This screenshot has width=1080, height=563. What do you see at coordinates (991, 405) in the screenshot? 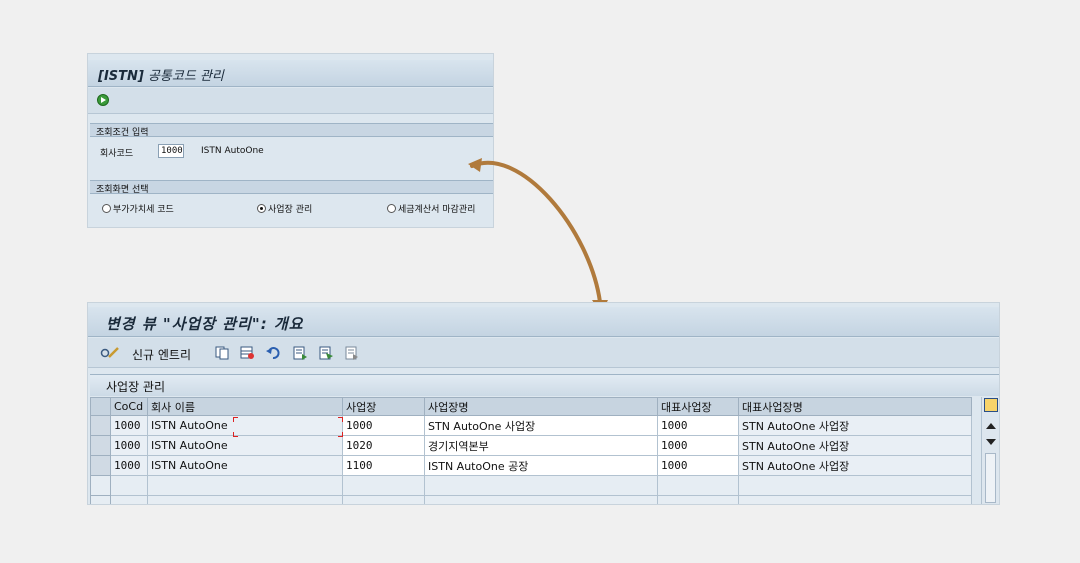
I see `column-settings-icon` at bounding box center [991, 405].